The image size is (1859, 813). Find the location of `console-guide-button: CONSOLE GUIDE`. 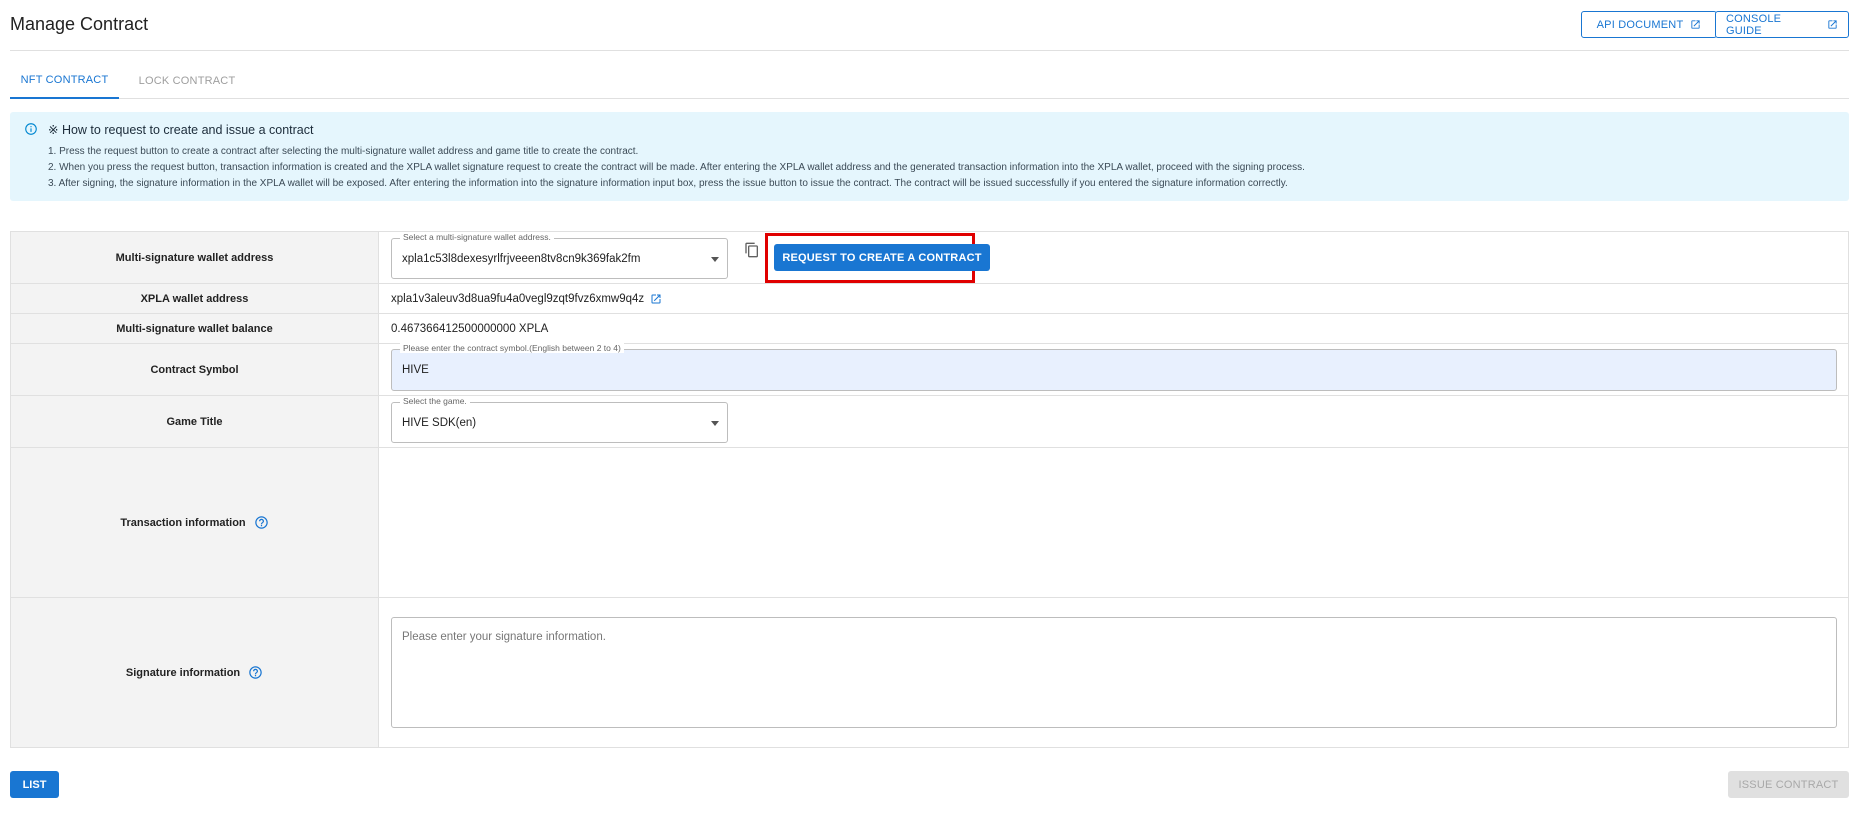

console-guide-button: CONSOLE GUIDE is located at coordinates (1782, 24).